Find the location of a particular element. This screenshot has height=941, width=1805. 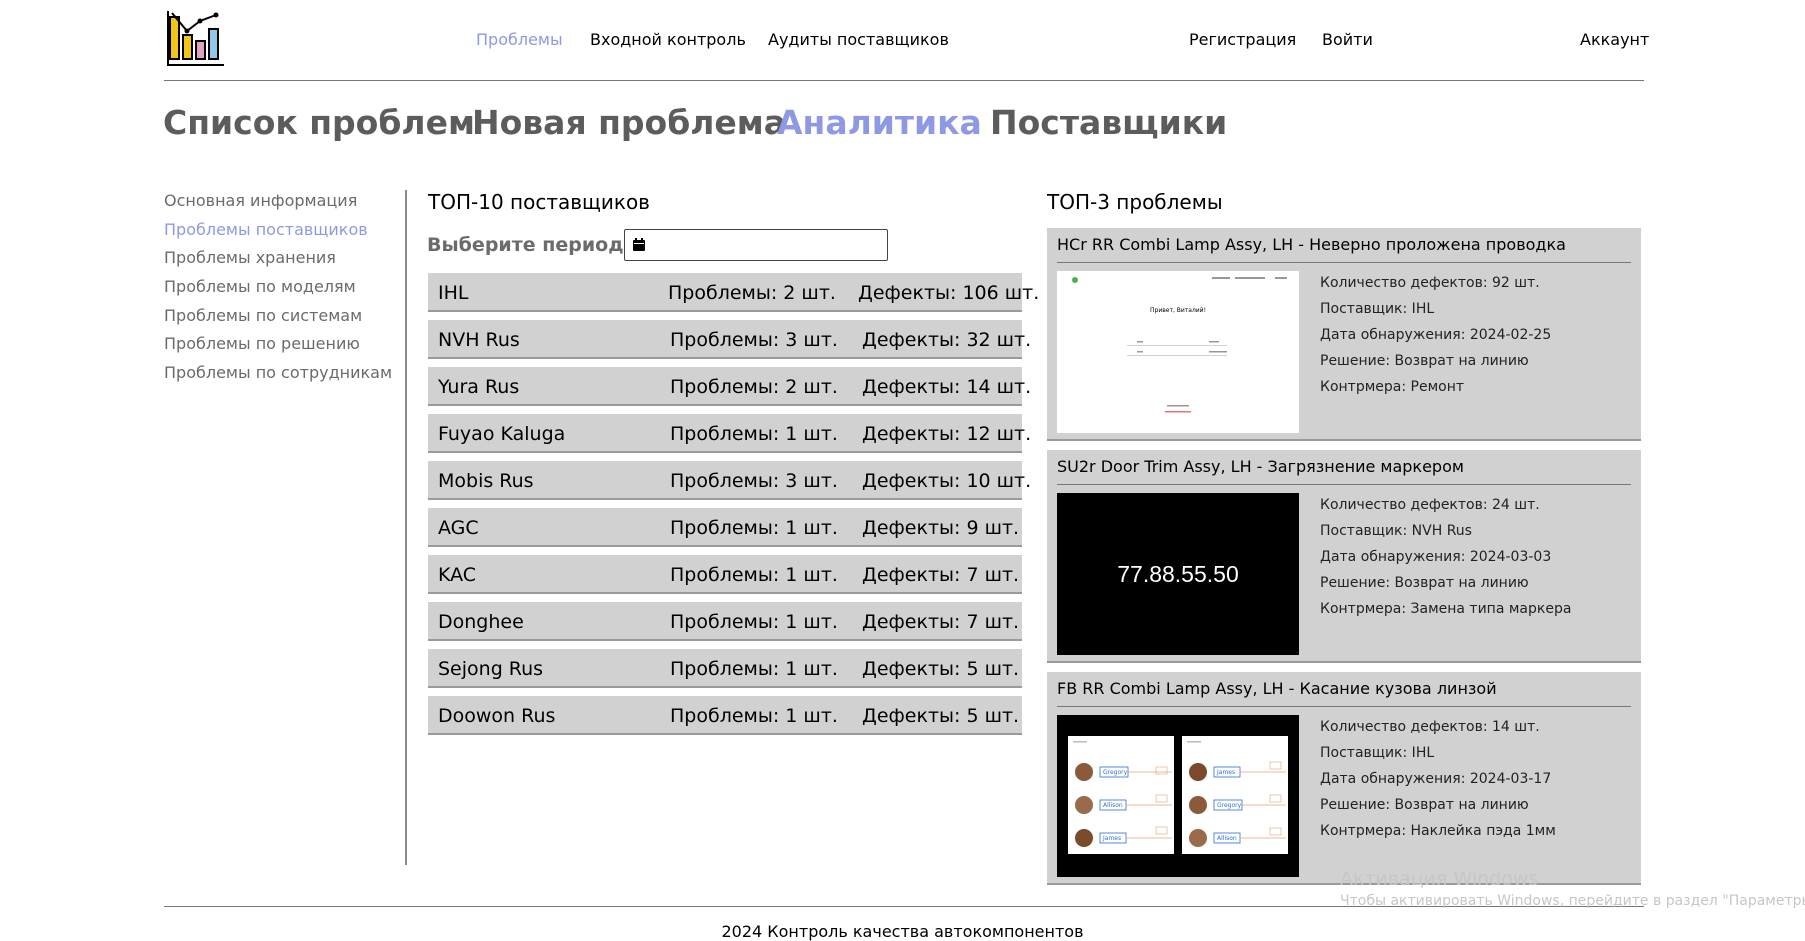

supplier-name: Donghee is located at coordinates (481, 622).